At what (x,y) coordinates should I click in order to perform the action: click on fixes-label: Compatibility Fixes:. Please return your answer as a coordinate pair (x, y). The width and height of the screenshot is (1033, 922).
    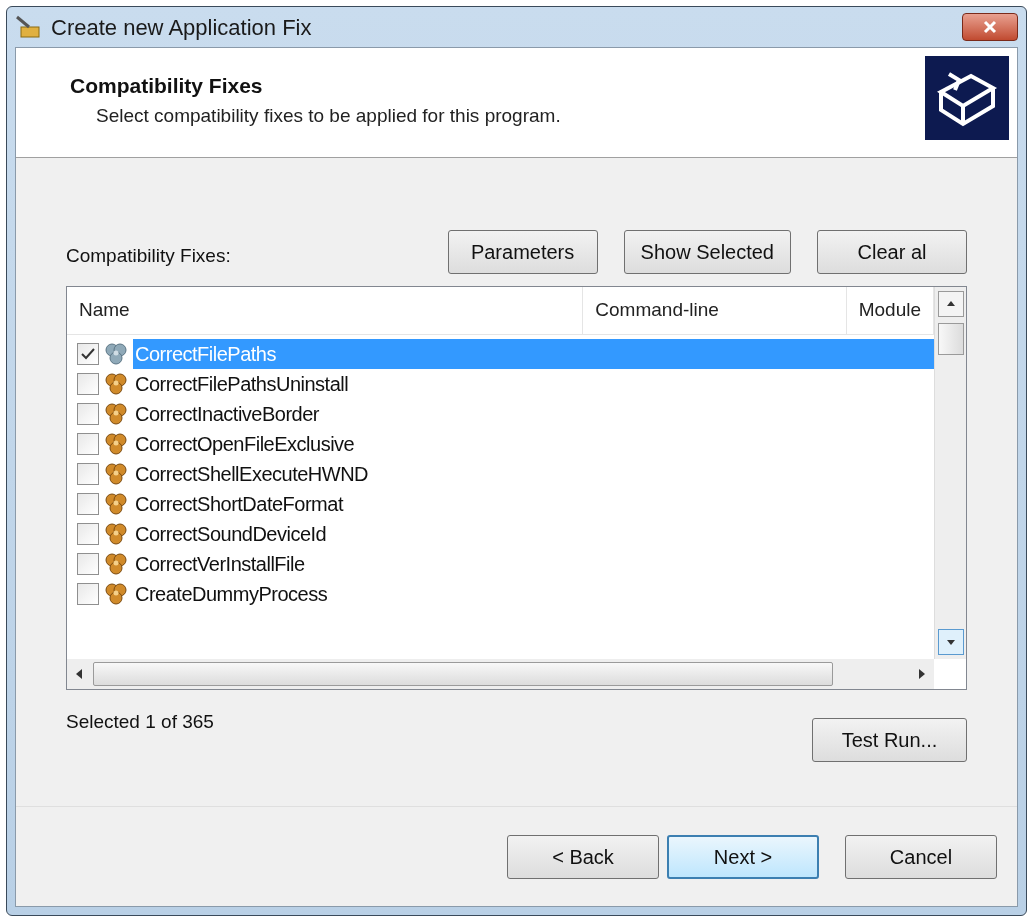
    Looking at the image, I should click on (149, 255).